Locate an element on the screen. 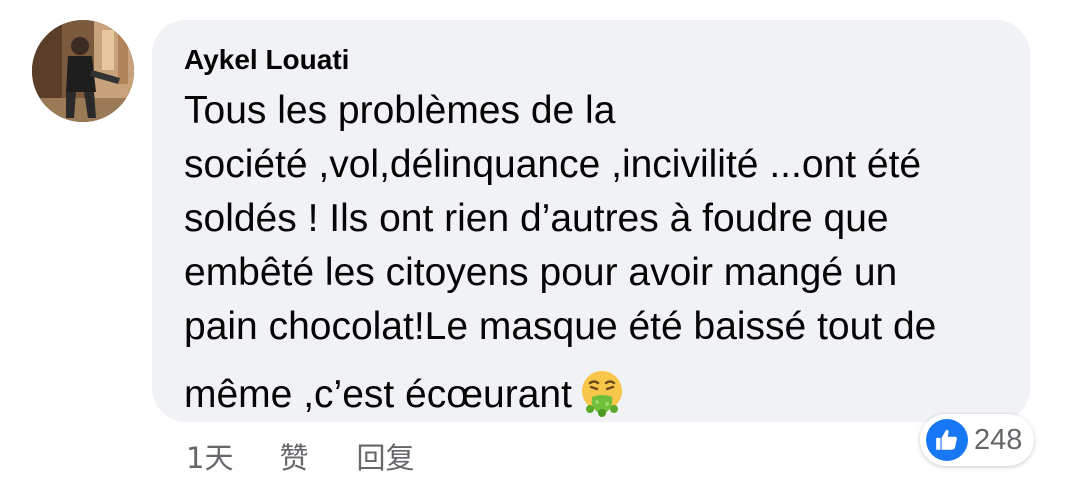 Image resolution: width=1080 pixels, height=492 pixels. comment-actions: 1天 赞 回复 is located at coordinates (300, 456).